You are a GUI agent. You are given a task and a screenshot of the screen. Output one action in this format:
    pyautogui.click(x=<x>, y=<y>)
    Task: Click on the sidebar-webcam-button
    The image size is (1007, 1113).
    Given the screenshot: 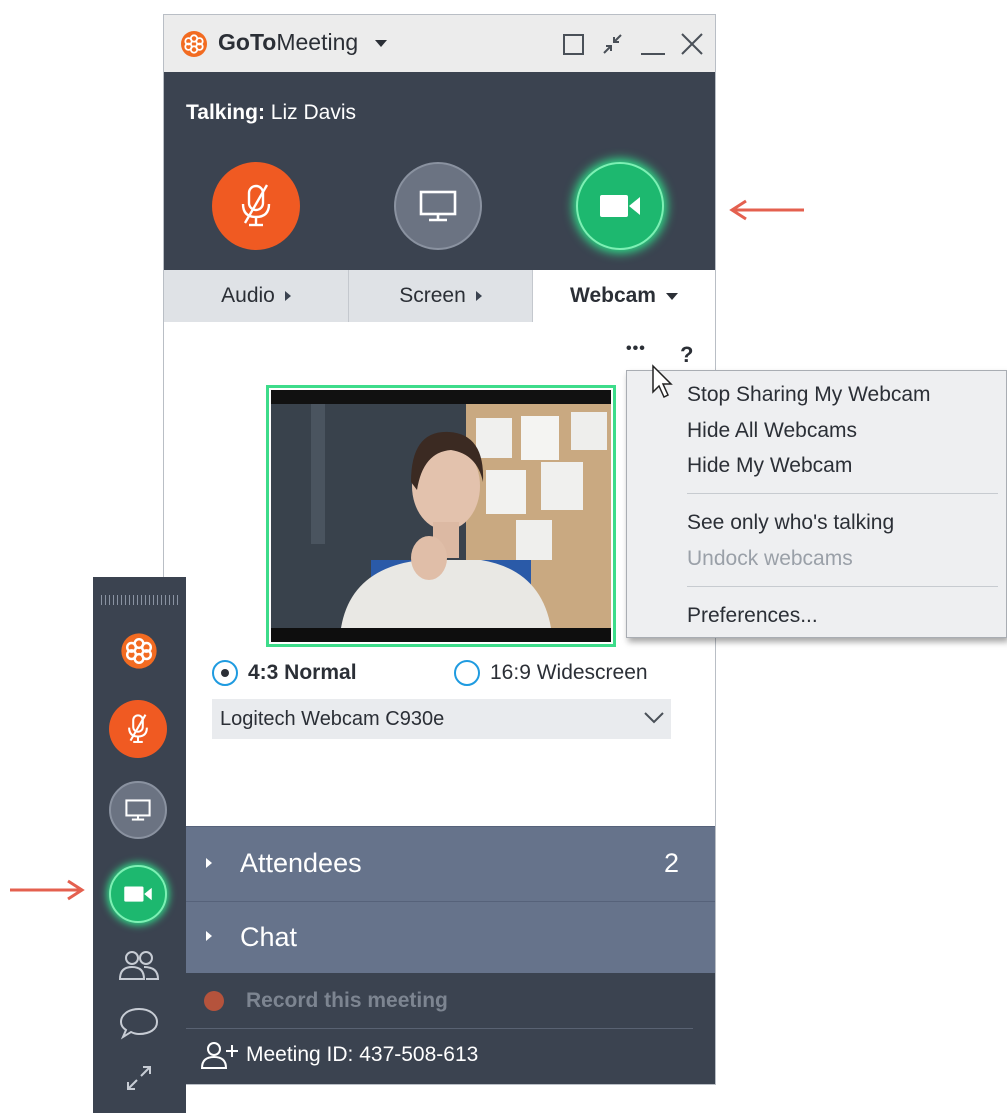 What is the action you would take?
    pyautogui.click(x=138, y=894)
    